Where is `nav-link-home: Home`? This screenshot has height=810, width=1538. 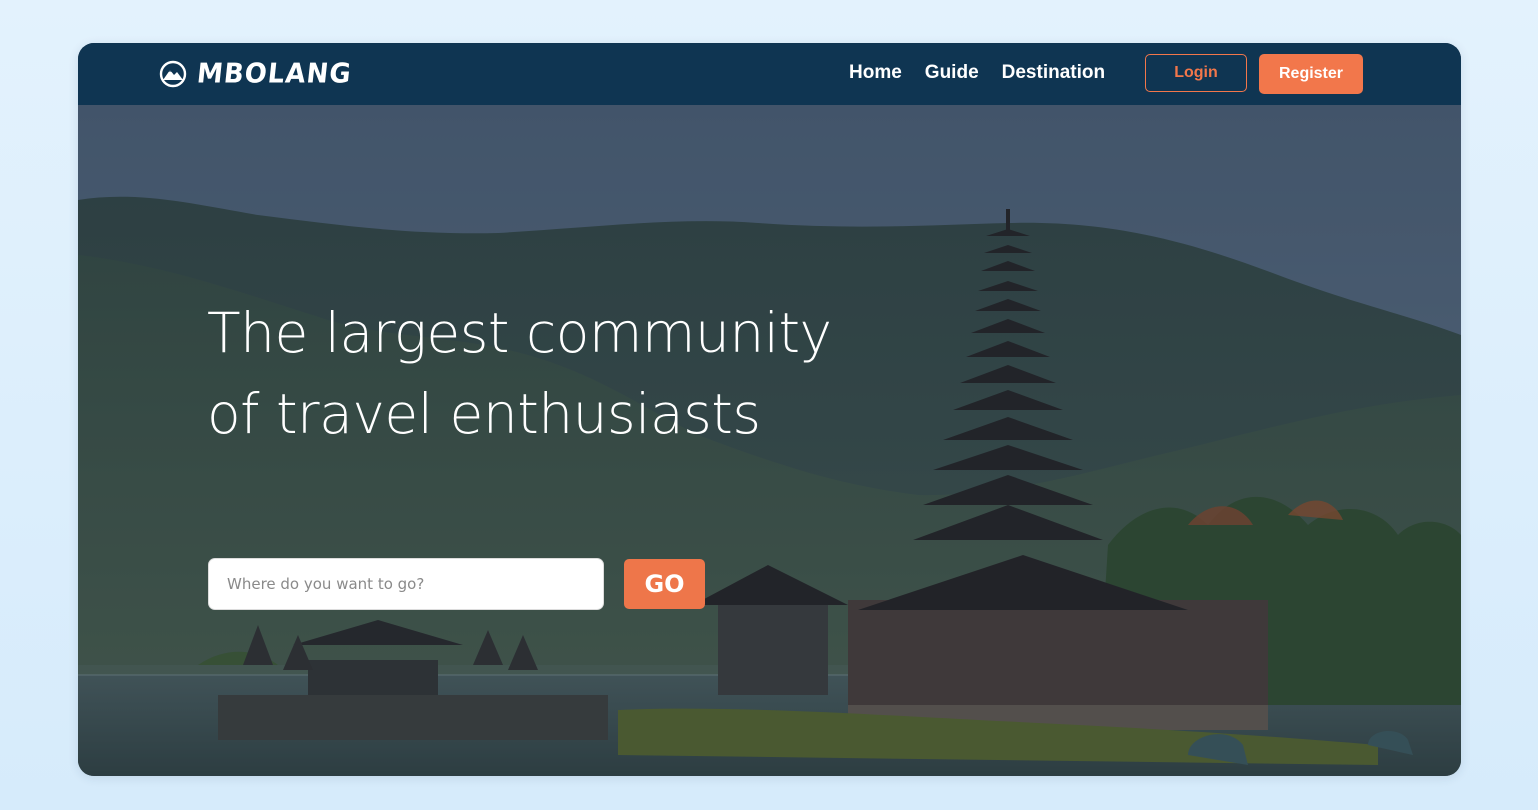
nav-link-home: Home is located at coordinates (875, 73).